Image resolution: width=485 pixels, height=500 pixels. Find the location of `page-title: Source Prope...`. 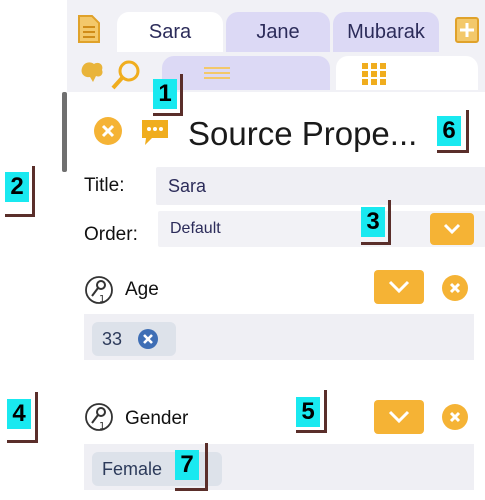

page-title: Source Prope... is located at coordinates (303, 133).